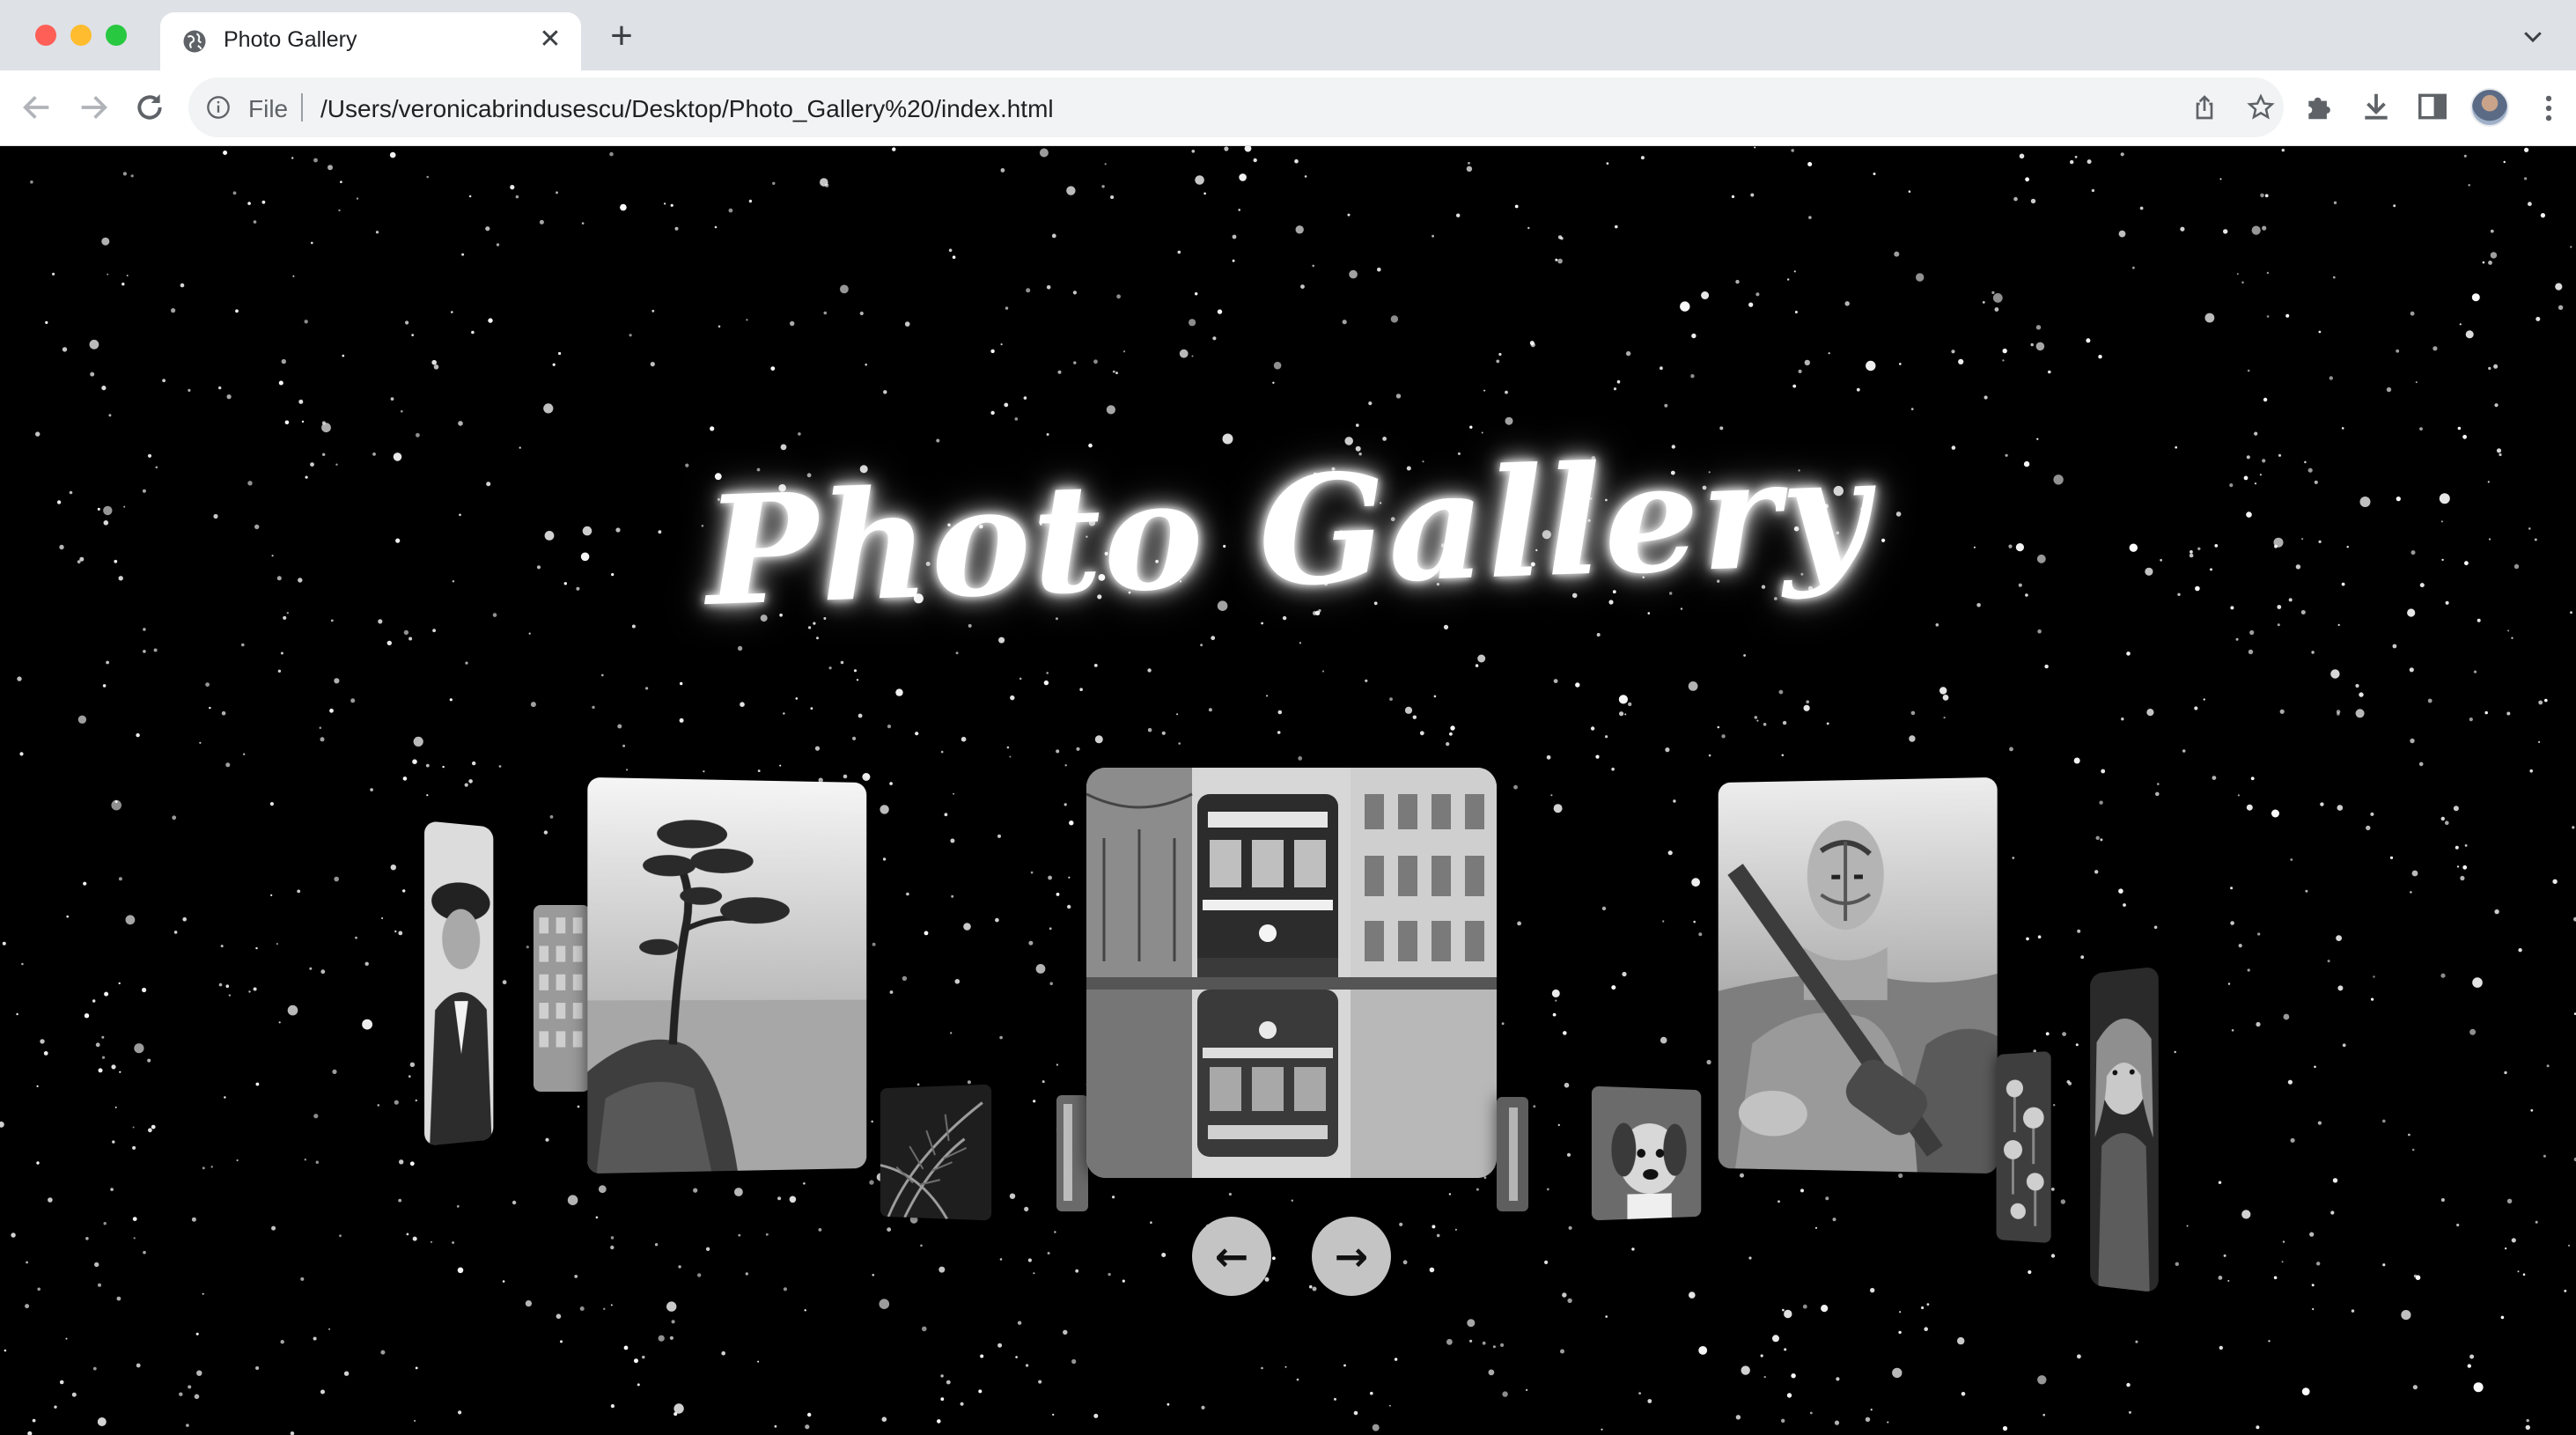 The height and width of the screenshot is (1435, 2576). What do you see at coordinates (218, 107) in the screenshot?
I see `info-icon` at bounding box center [218, 107].